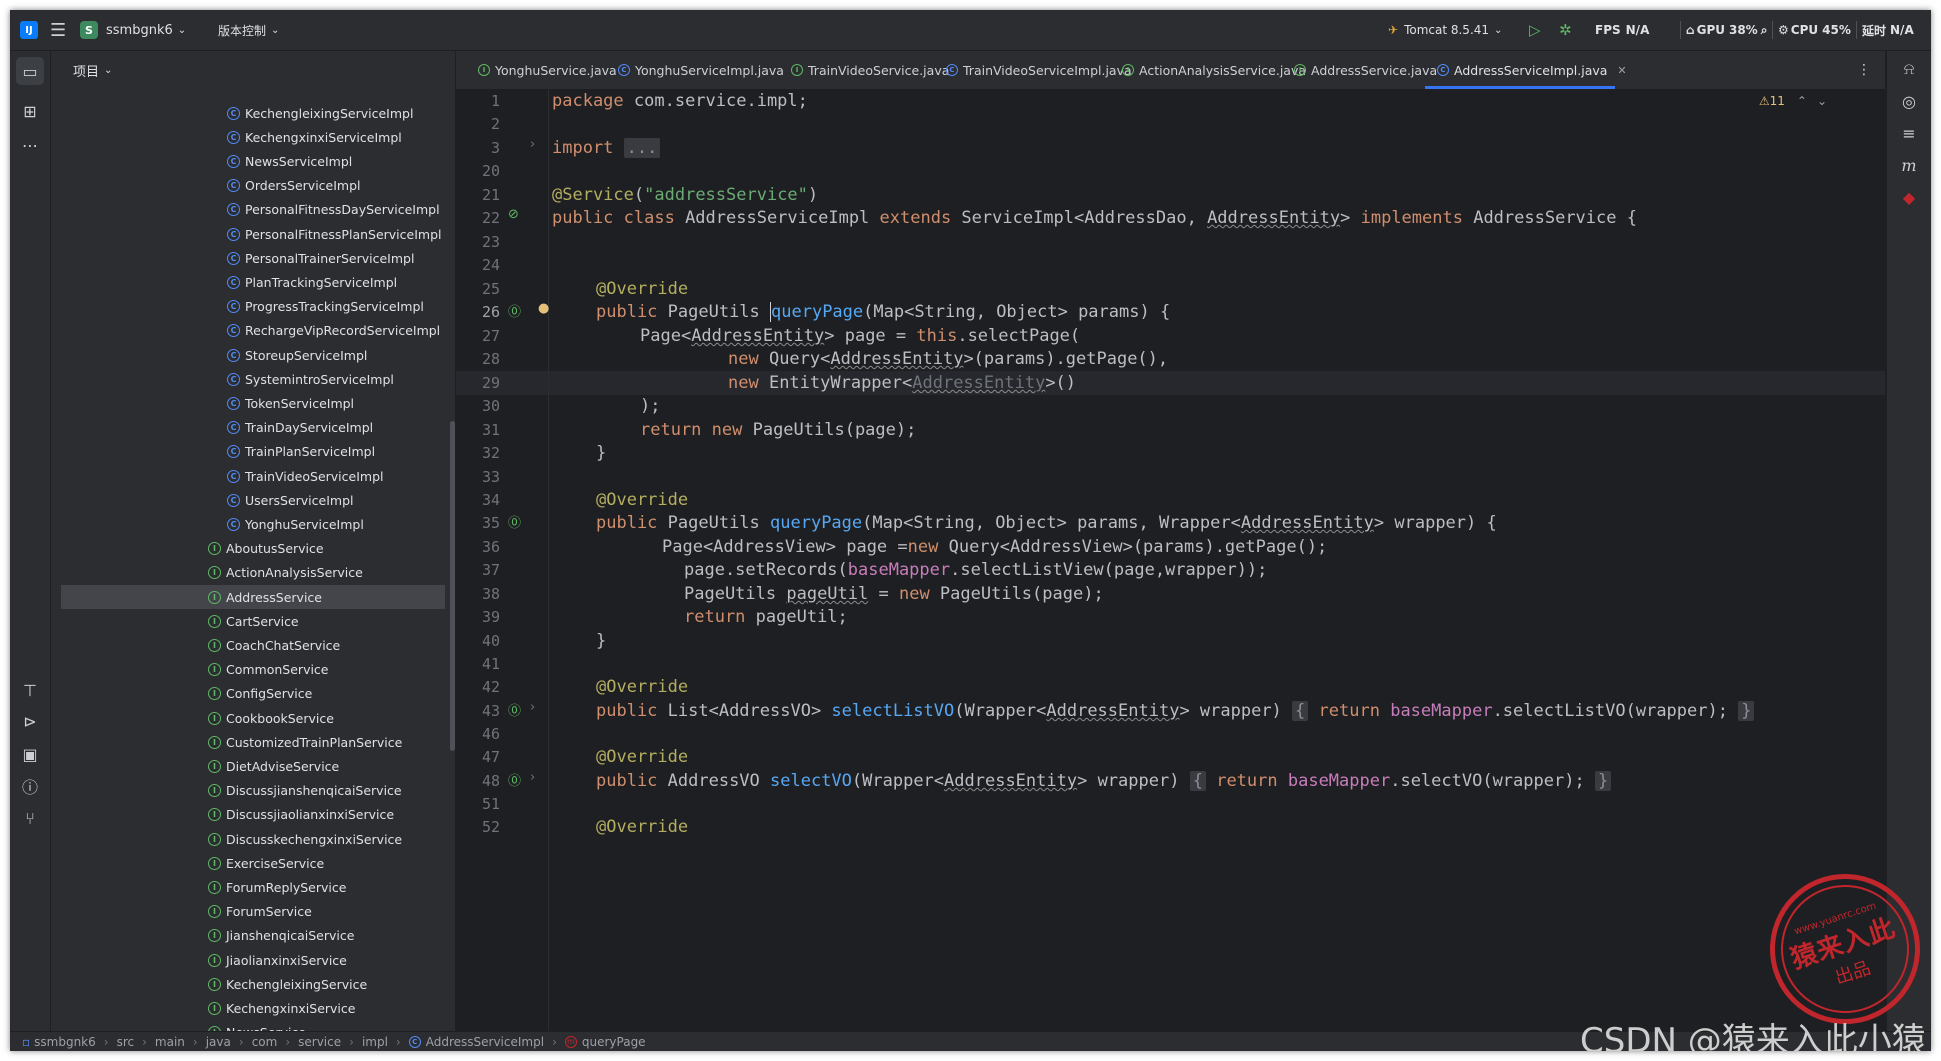 This screenshot has height=1061, width=1941. I want to click on line-number: 52, so click(478, 827).